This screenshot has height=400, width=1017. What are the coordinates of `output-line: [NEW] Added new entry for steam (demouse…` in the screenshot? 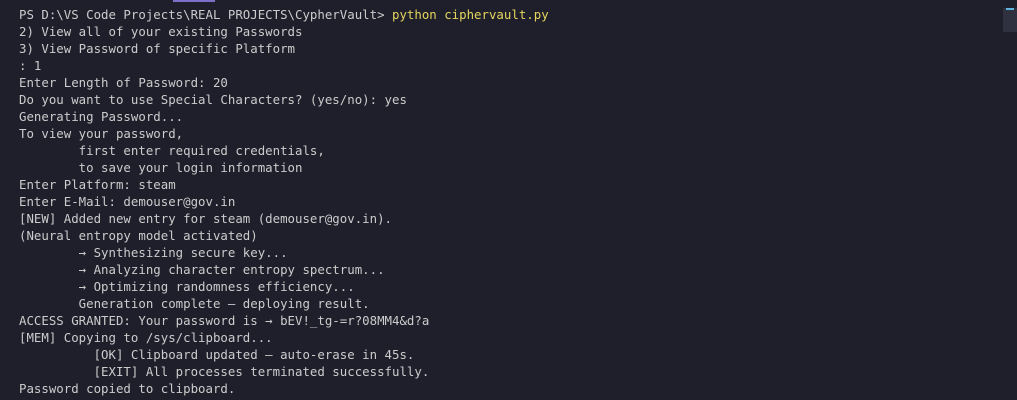 It's located at (205, 218).